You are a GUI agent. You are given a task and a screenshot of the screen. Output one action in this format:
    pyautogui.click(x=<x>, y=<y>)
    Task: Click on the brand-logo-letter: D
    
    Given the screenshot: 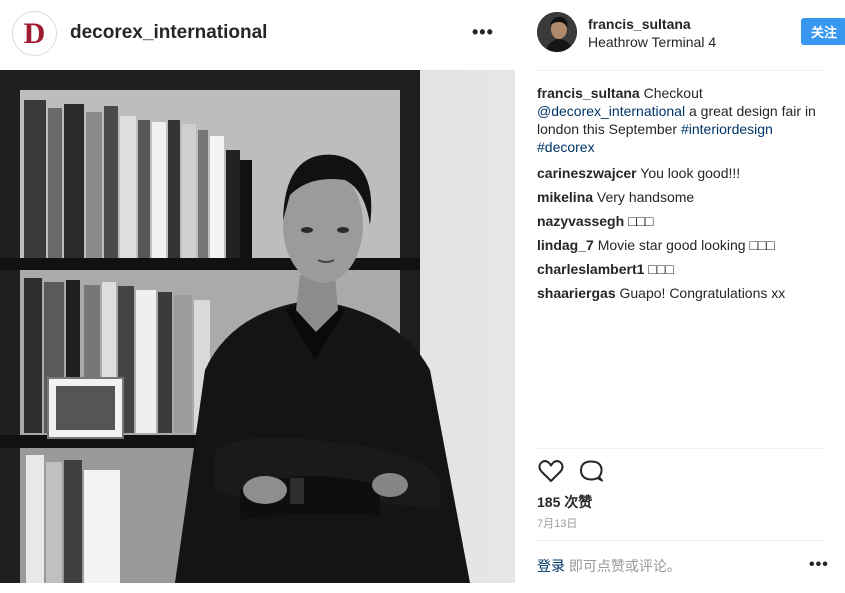 What is the action you would take?
    pyautogui.click(x=34, y=33)
    